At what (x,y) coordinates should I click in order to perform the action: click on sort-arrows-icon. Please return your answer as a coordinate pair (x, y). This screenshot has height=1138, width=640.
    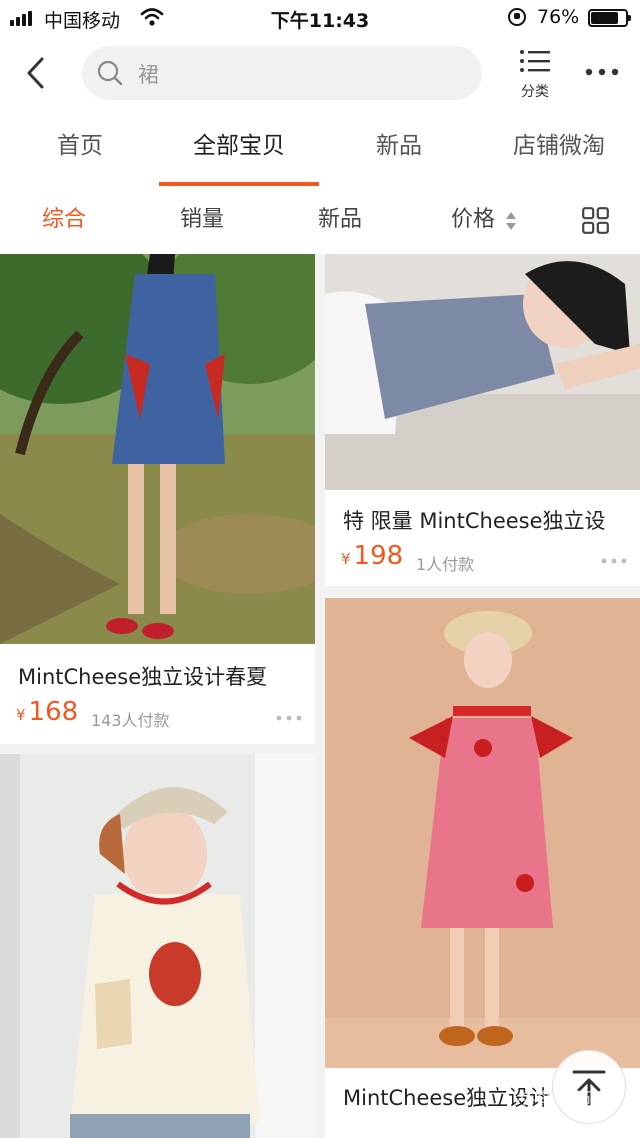
    Looking at the image, I should click on (511, 221).